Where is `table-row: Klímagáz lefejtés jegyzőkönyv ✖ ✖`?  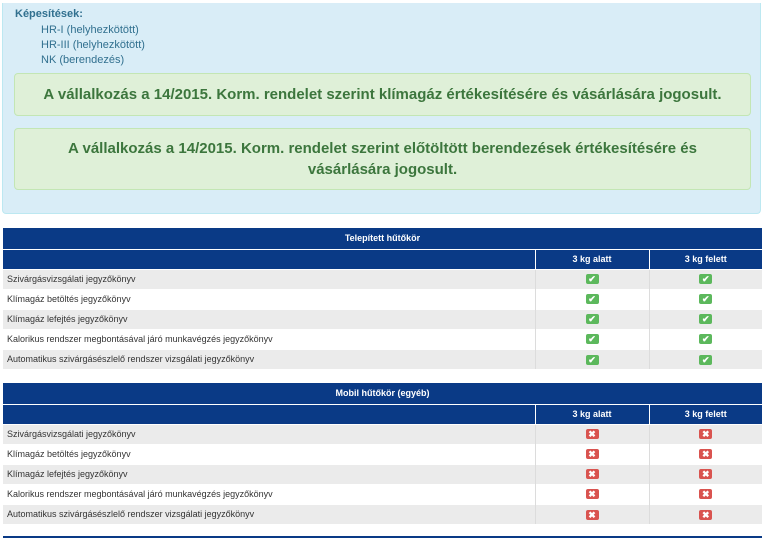
table-row: Klímagáz lefejtés jegyzőkönyv ✖ ✖ is located at coordinates (382, 473).